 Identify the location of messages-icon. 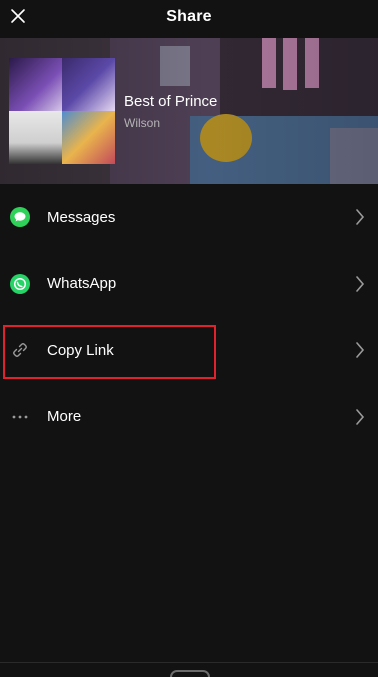
(20, 217).